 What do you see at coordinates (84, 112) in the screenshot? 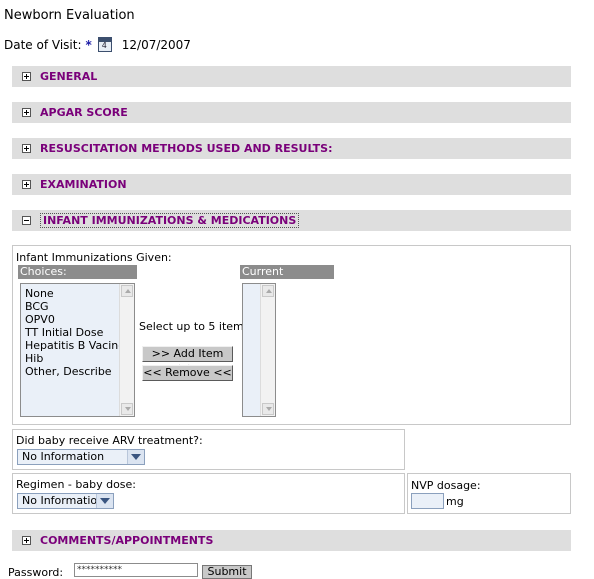
I see `section-apgar-label: APGAR SCORE` at bounding box center [84, 112].